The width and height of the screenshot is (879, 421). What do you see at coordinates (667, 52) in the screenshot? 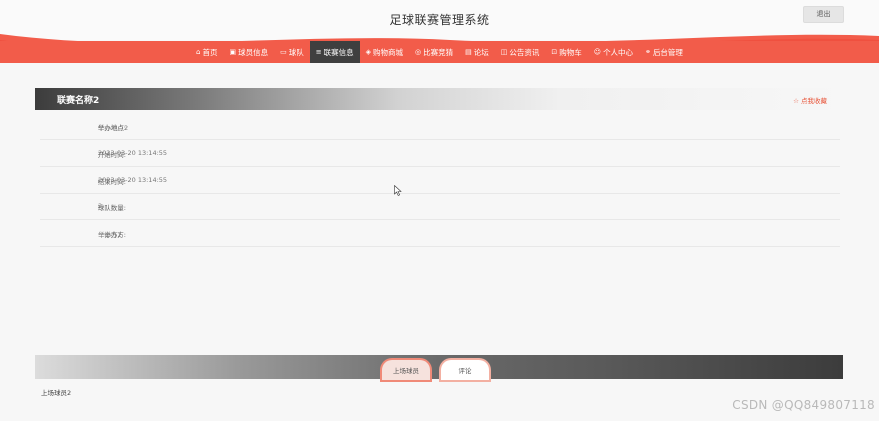
I see `nav-item-label: 后台管理` at bounding box center [667, 52].